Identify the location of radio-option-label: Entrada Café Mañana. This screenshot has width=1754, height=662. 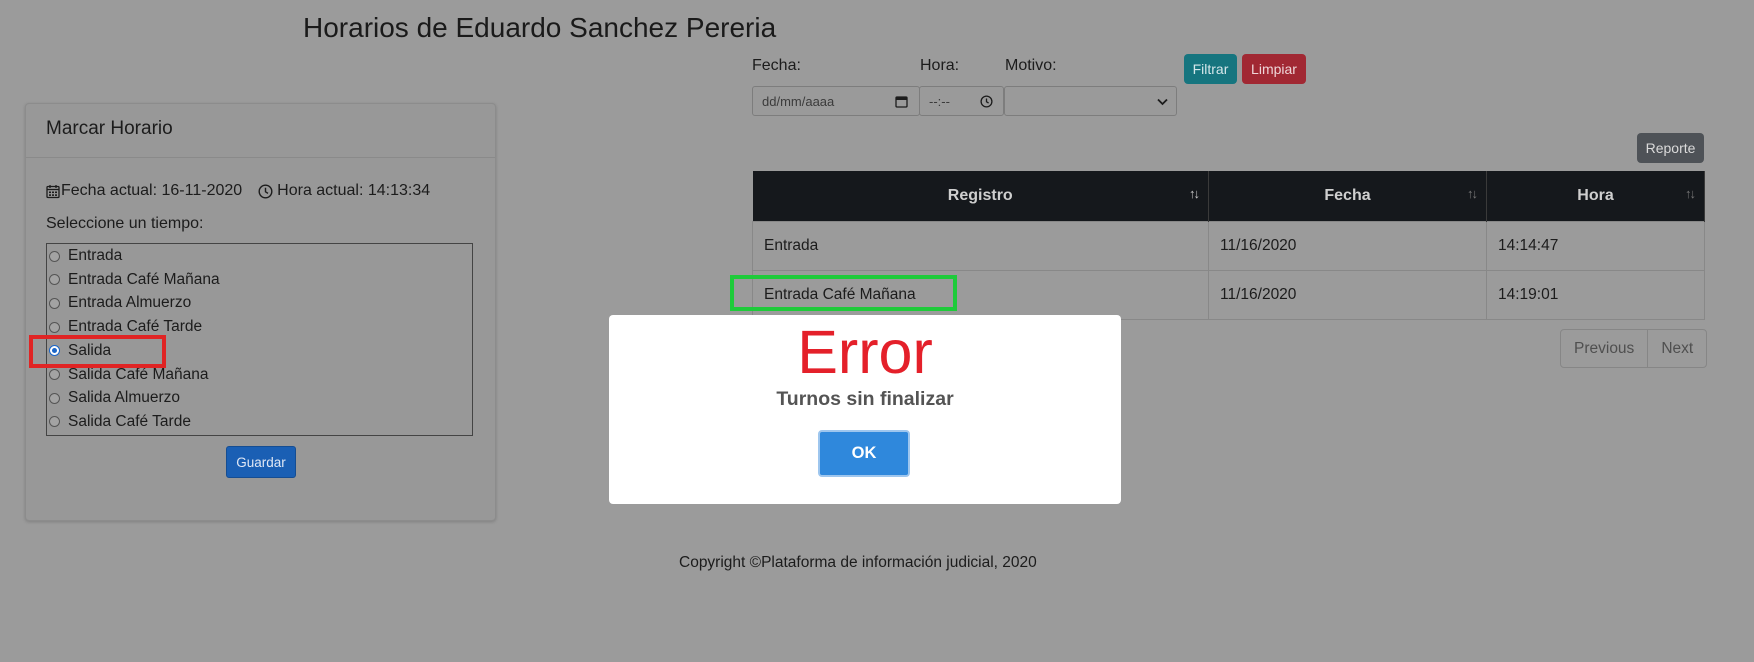
(144, 279).